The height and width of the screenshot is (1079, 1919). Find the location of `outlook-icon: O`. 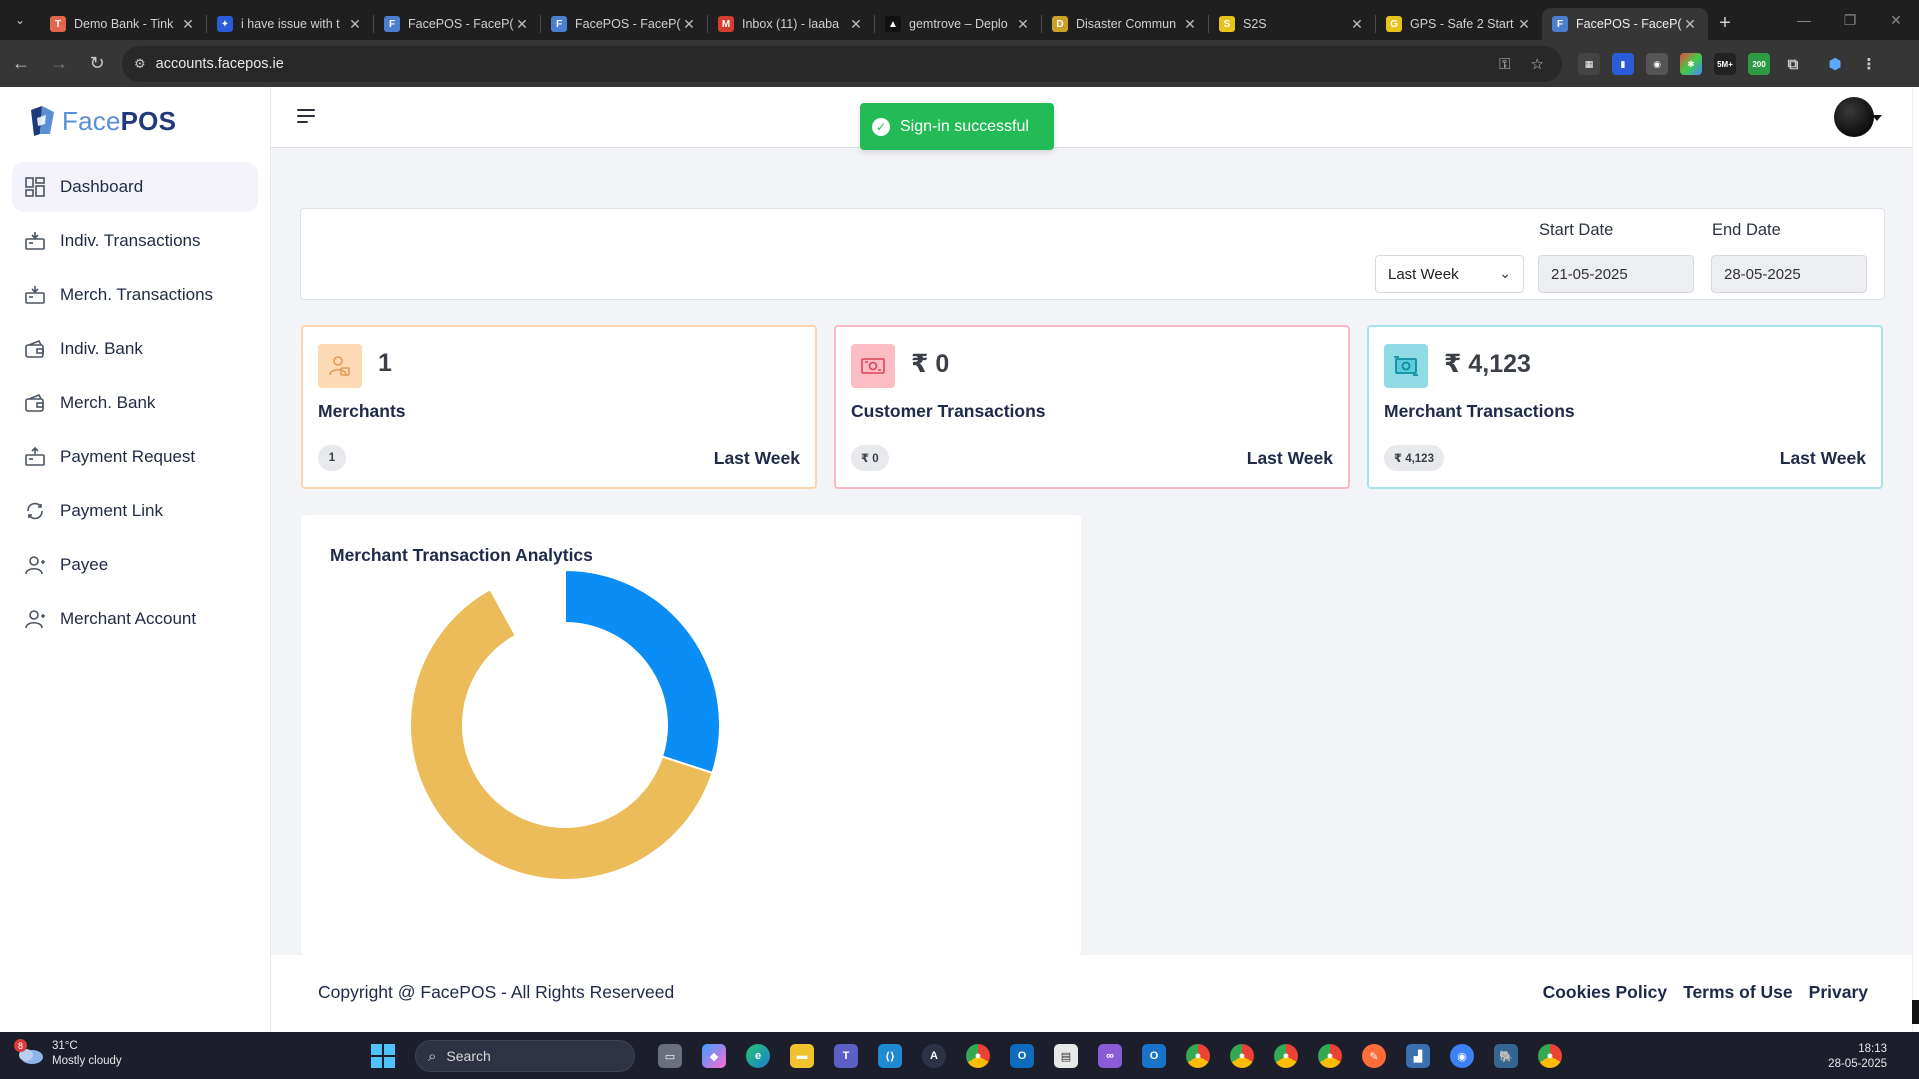

outlook-icon: O is located at coordinates (1022, 1056).